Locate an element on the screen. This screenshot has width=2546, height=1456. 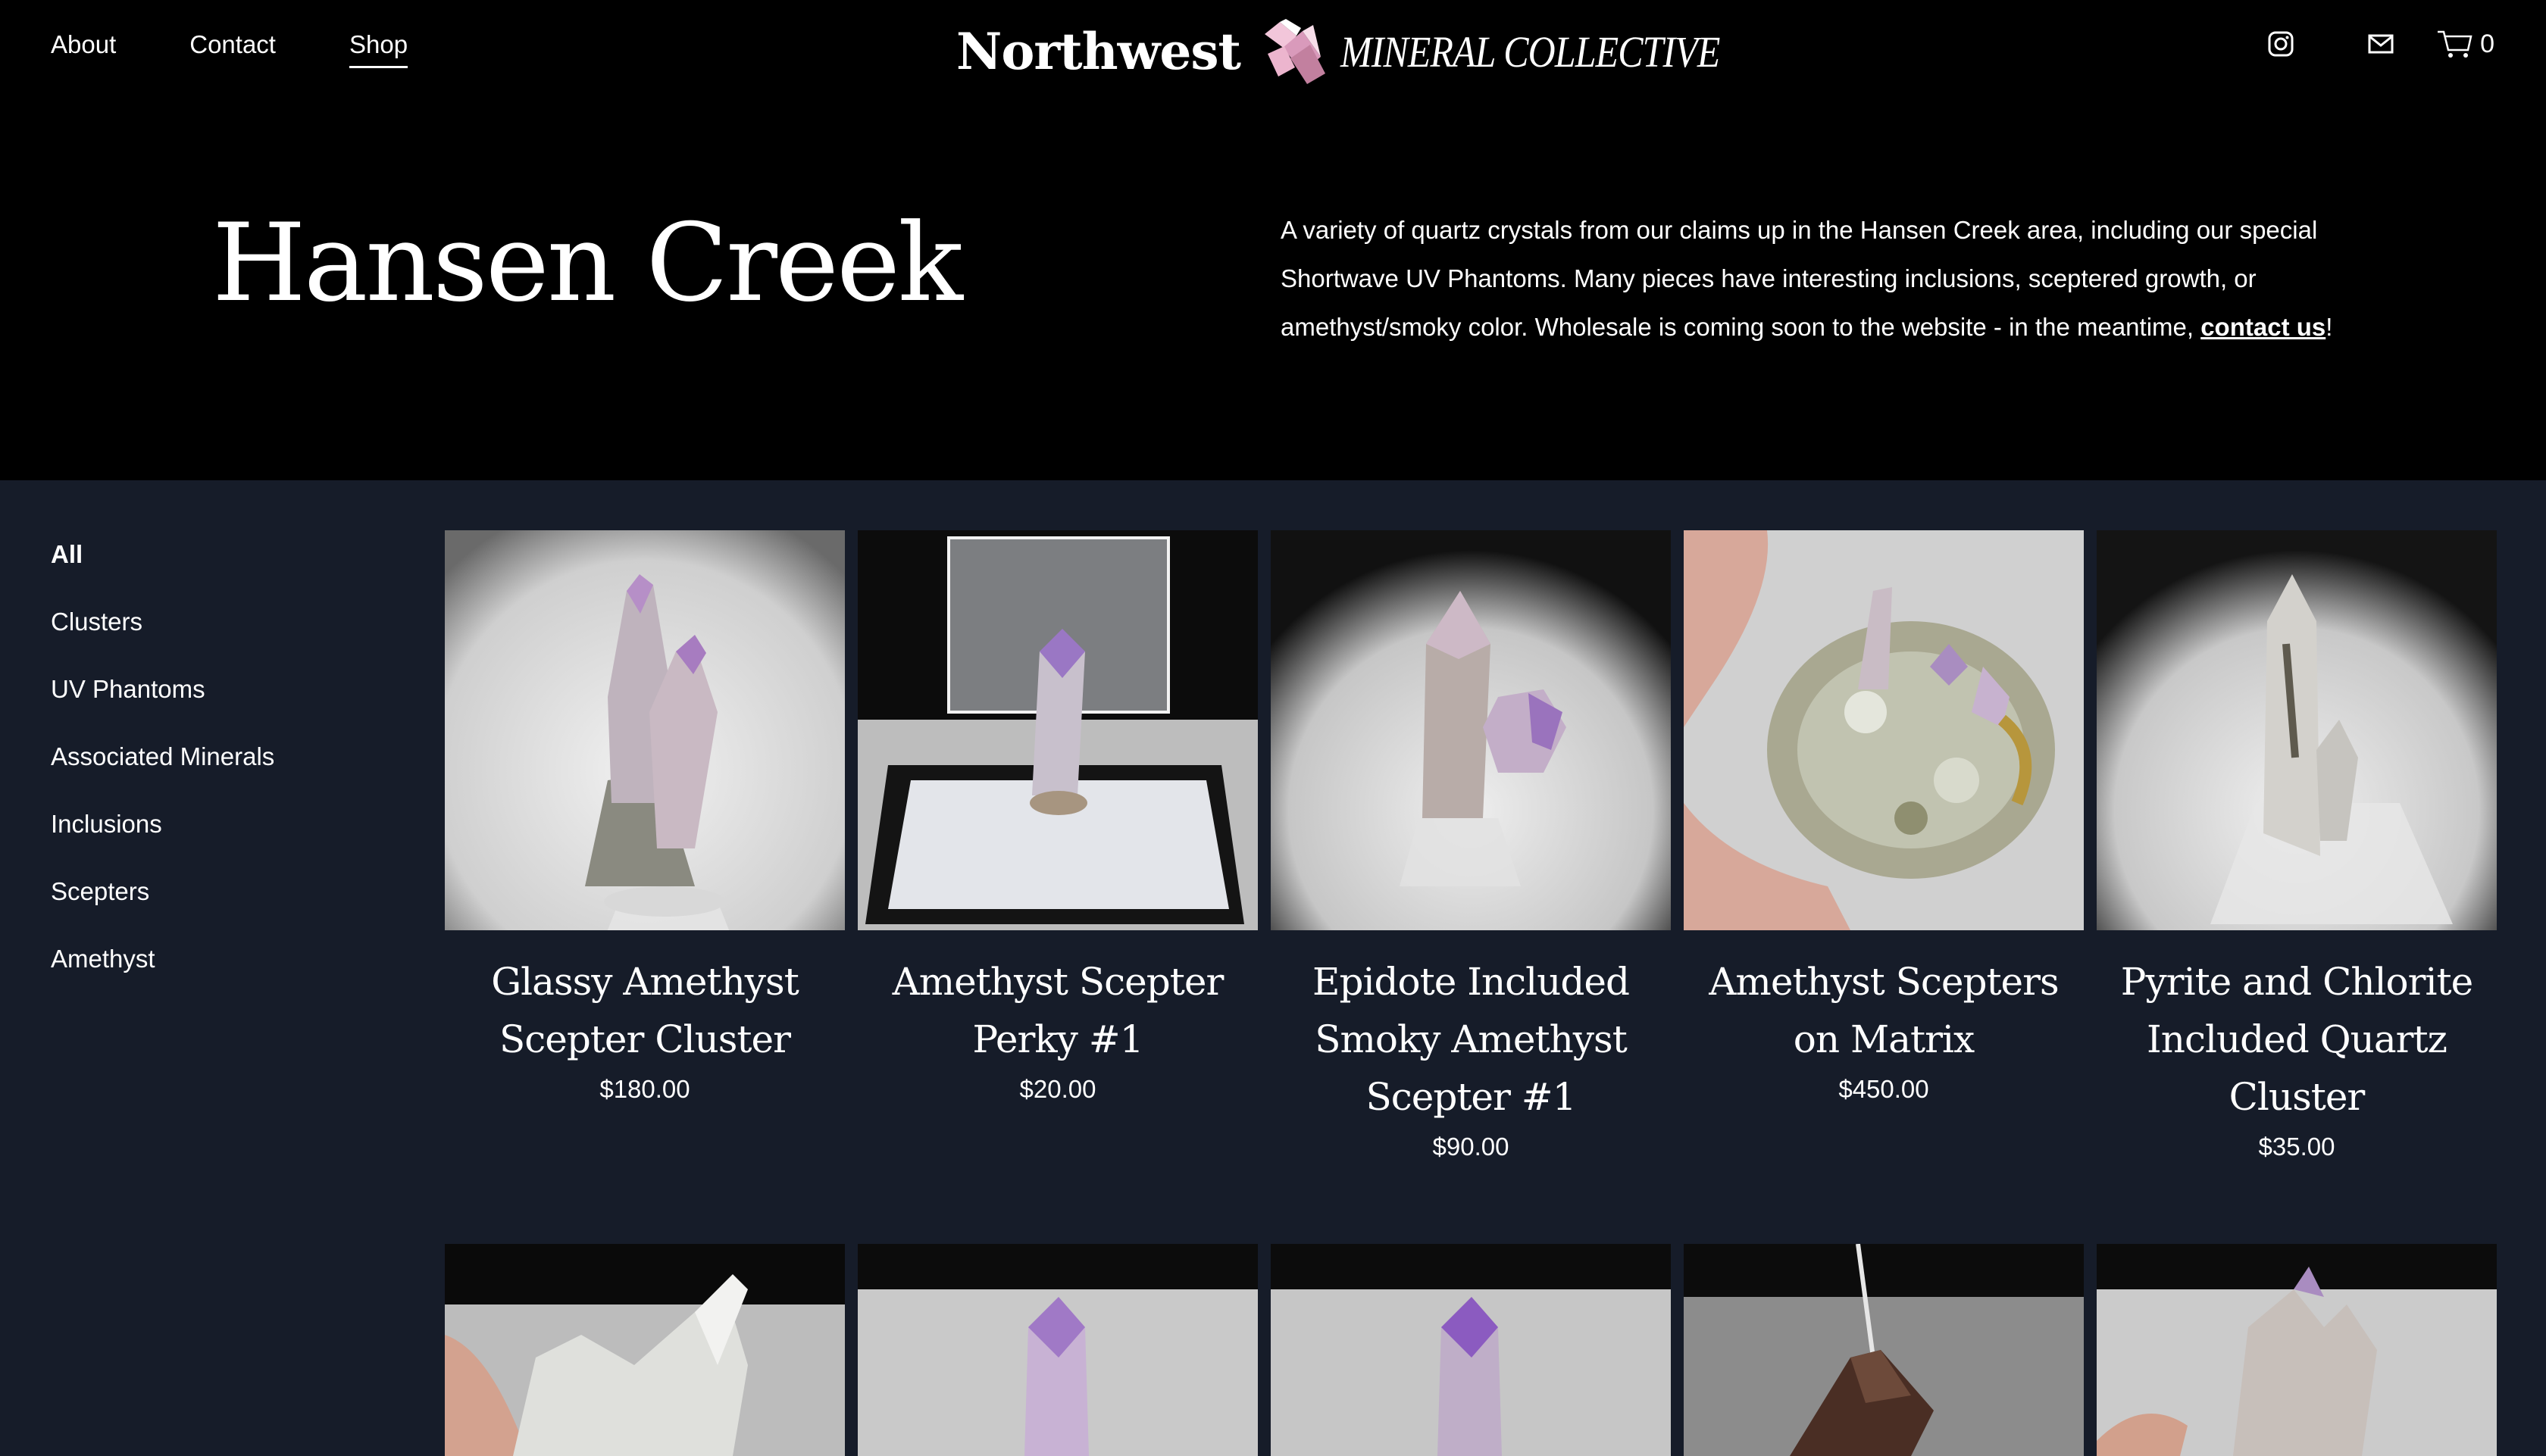
cart-icon is located at coordinates (2455, 44).